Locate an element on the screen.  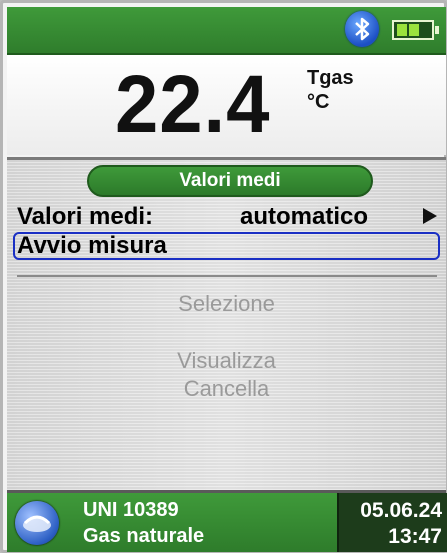
section-title: Valori medi is located at coordinates (230, 181).